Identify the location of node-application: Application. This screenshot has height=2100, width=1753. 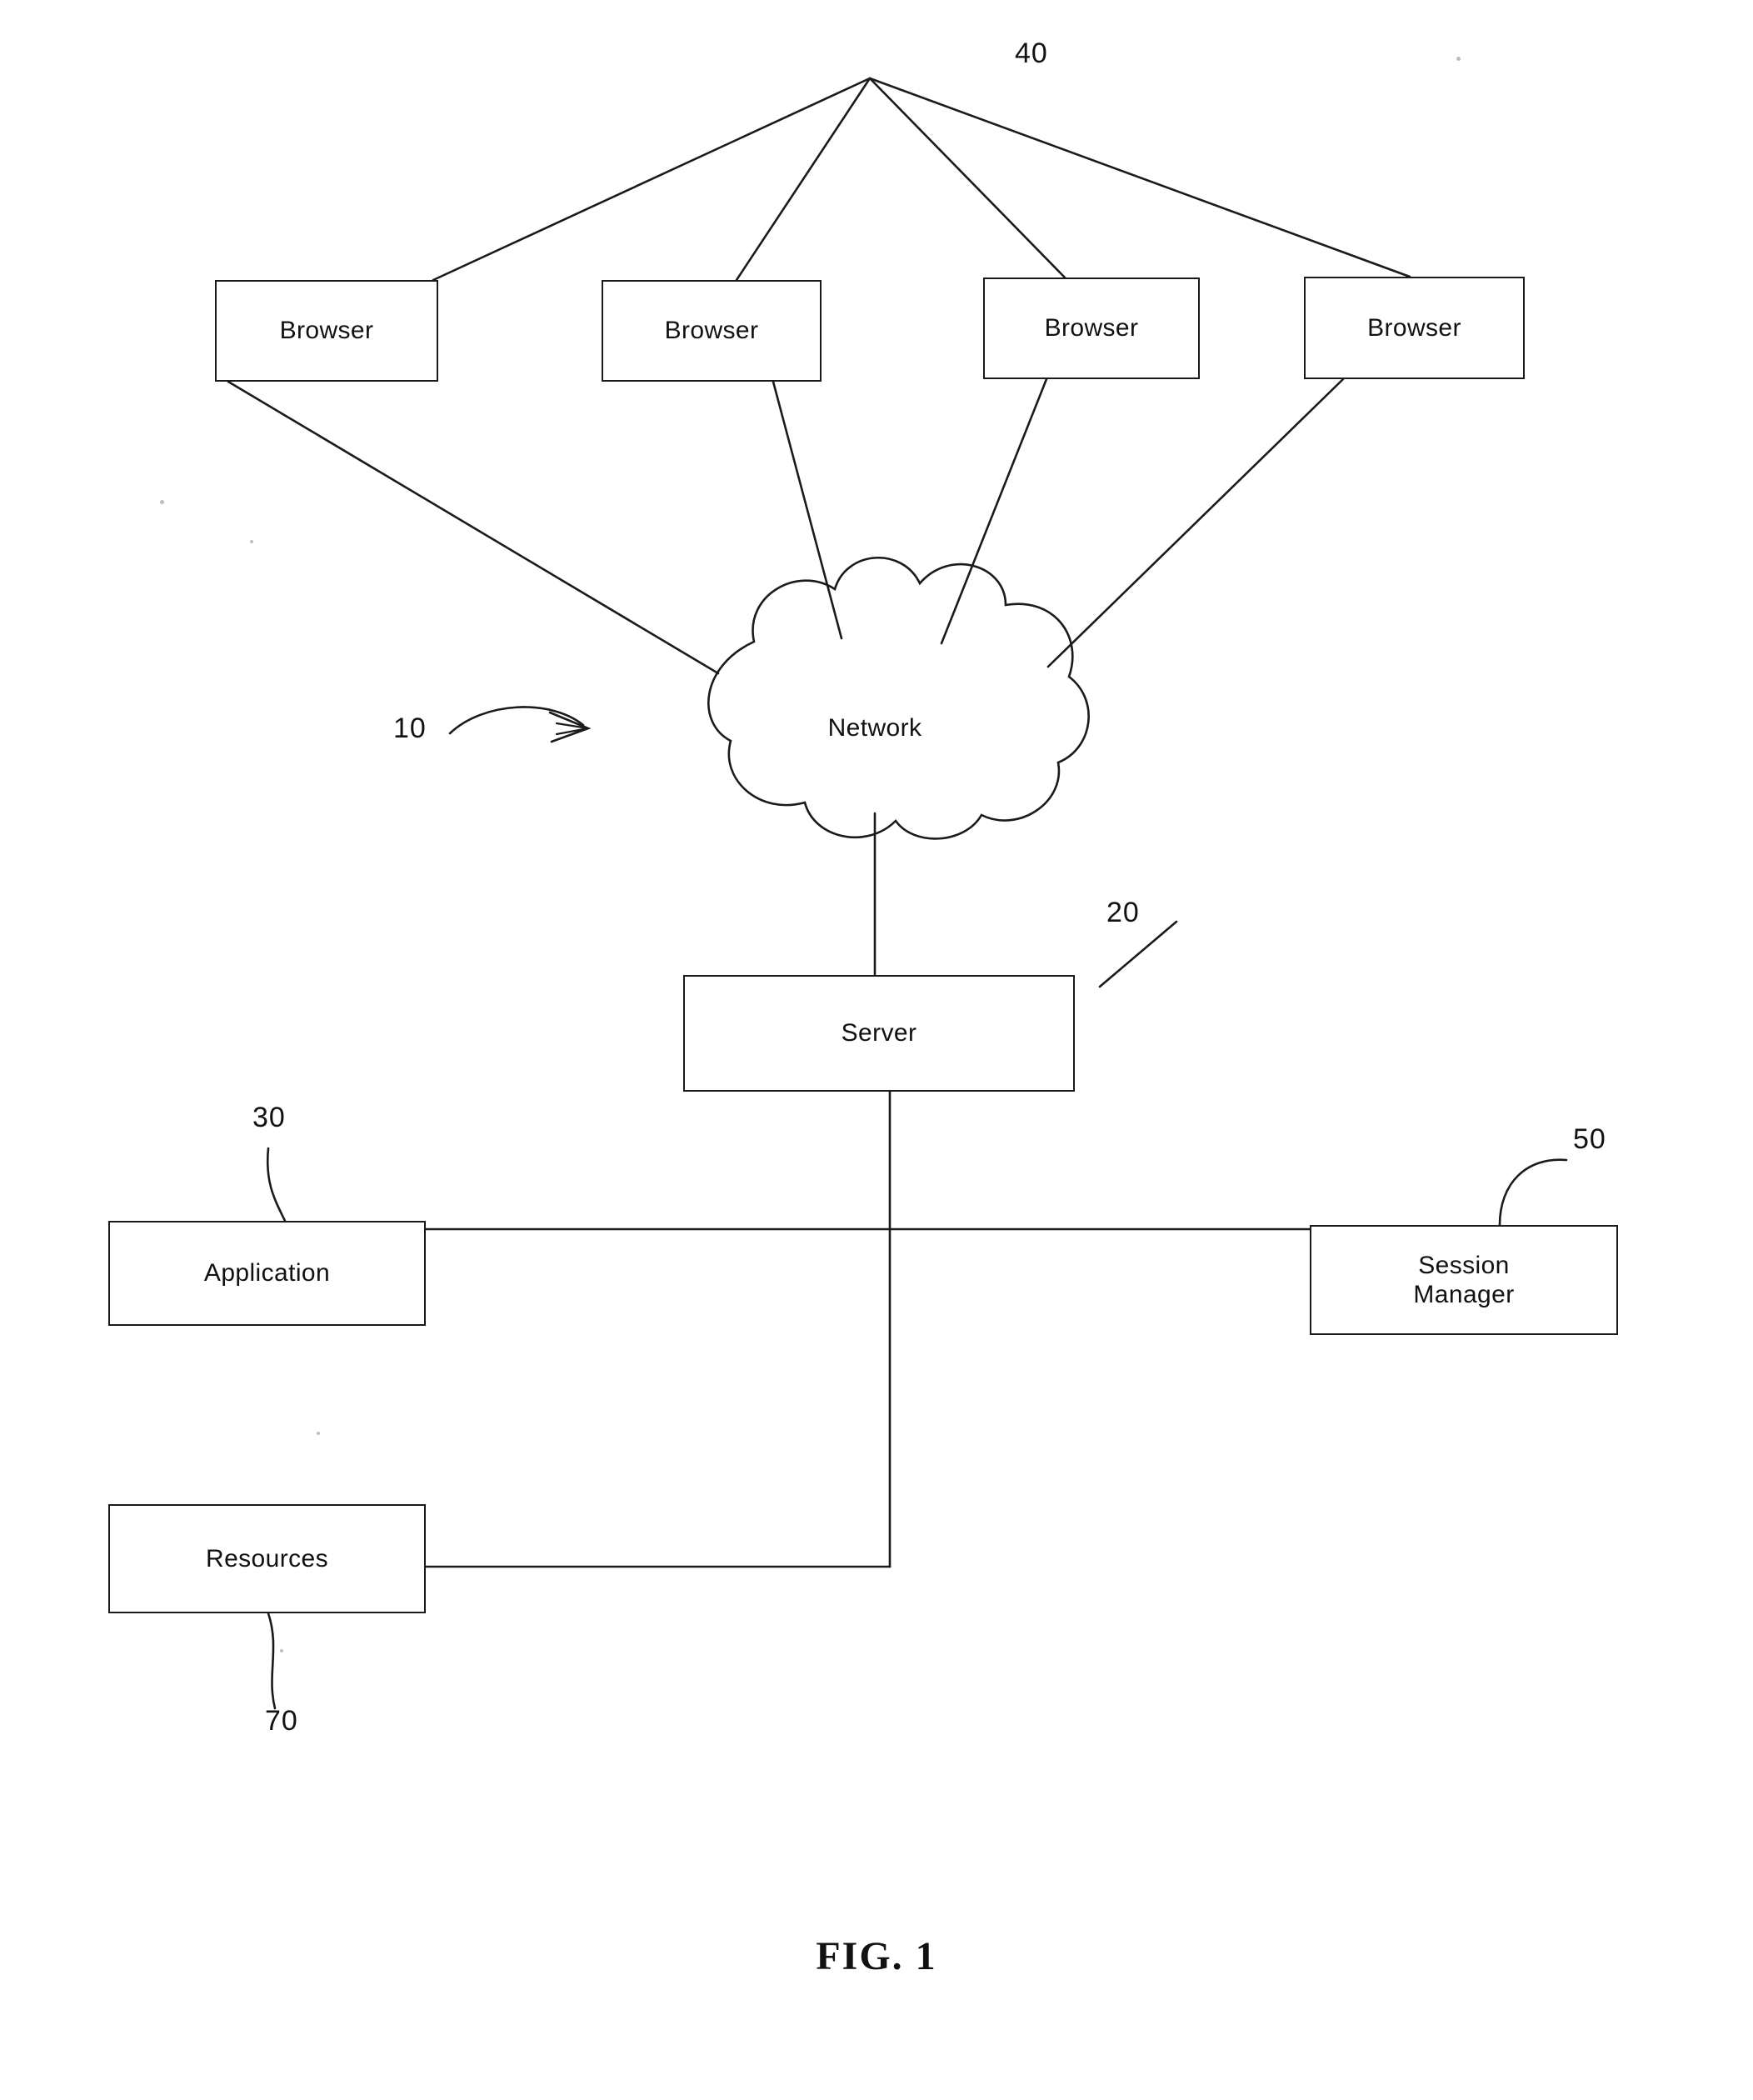
(267, 1273).